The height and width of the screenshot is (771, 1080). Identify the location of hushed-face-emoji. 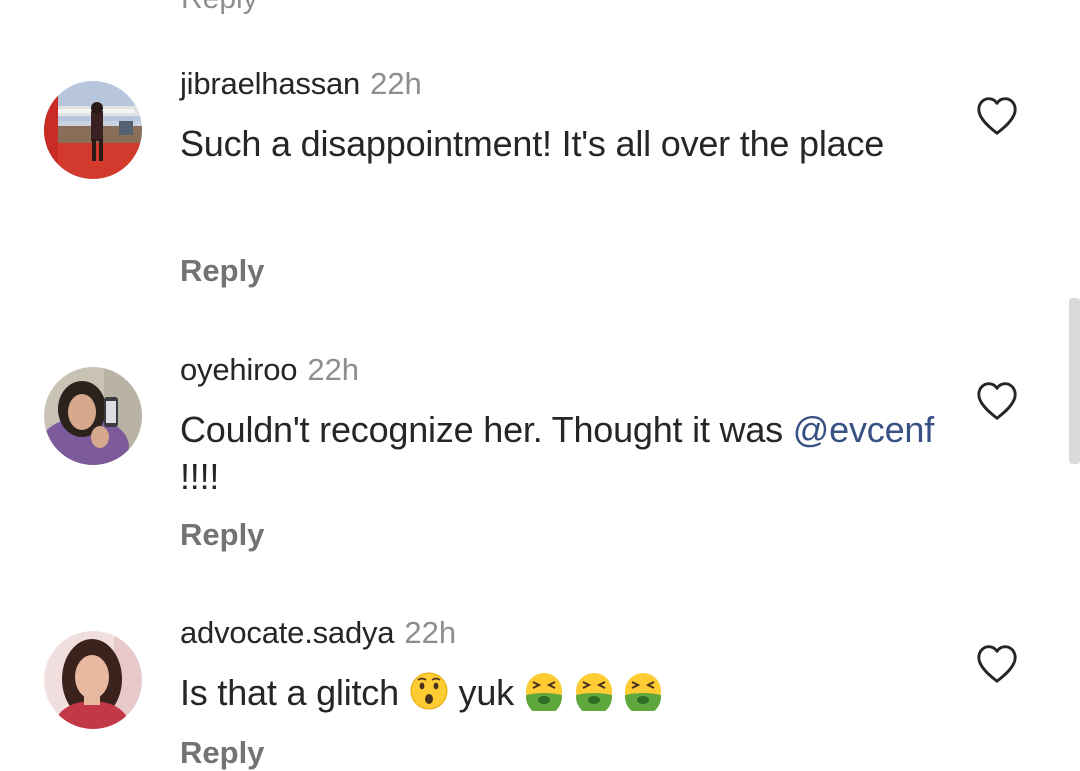
(429, 691).